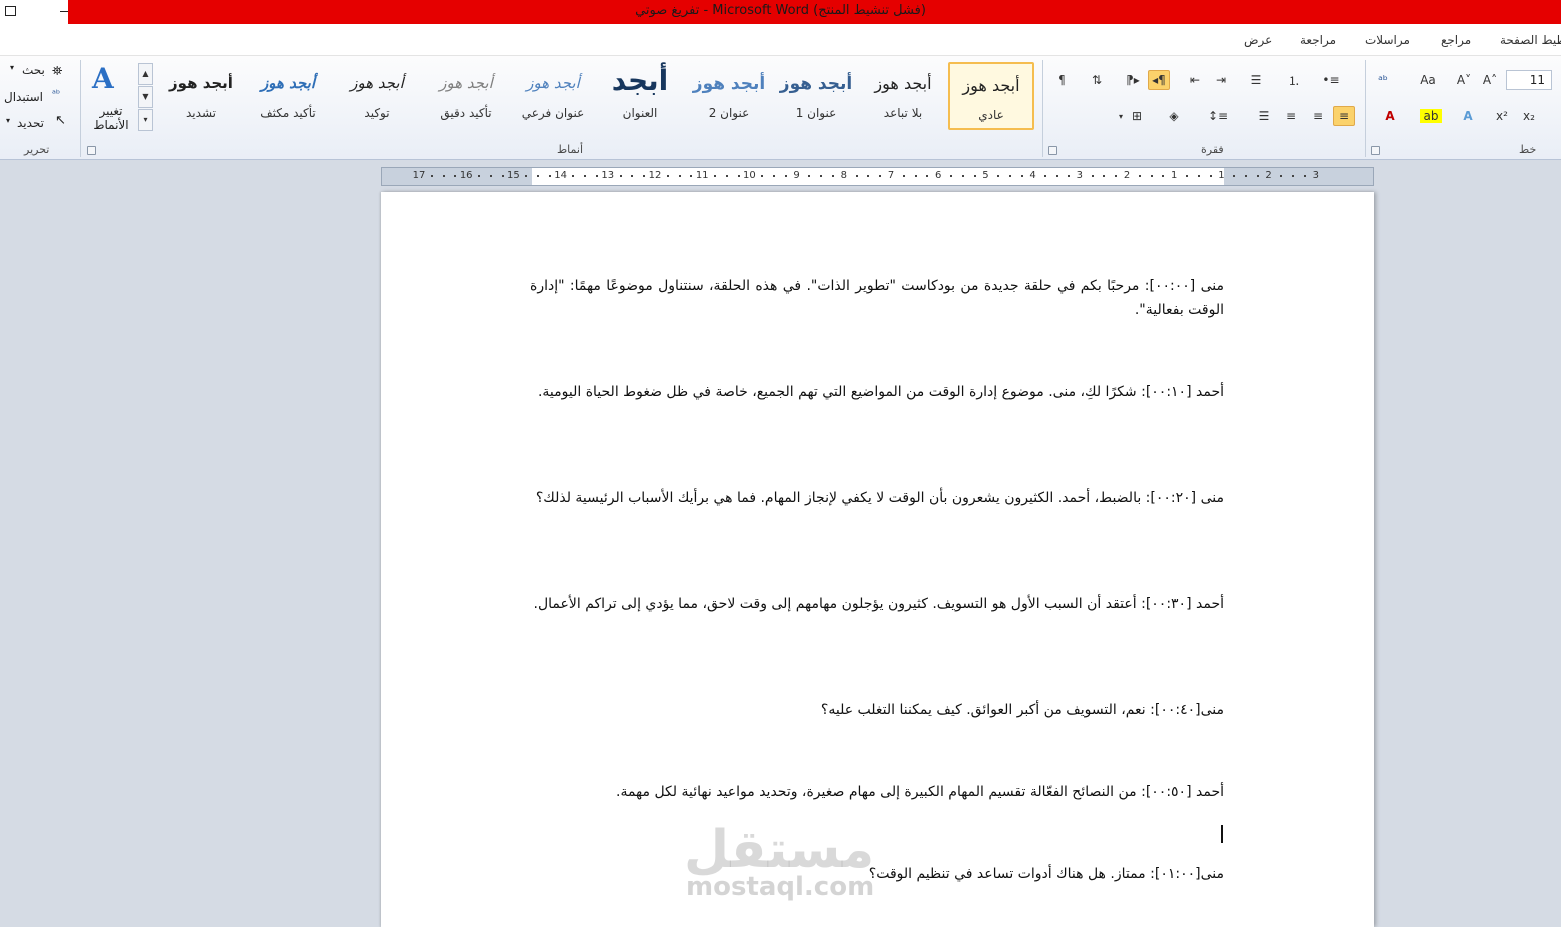 This screenshot has height=927, width=1561. Describe the element at coordinates (1159, 80) in the screenshot. I see `rtl-direction-icon: ◂¶` at that location.